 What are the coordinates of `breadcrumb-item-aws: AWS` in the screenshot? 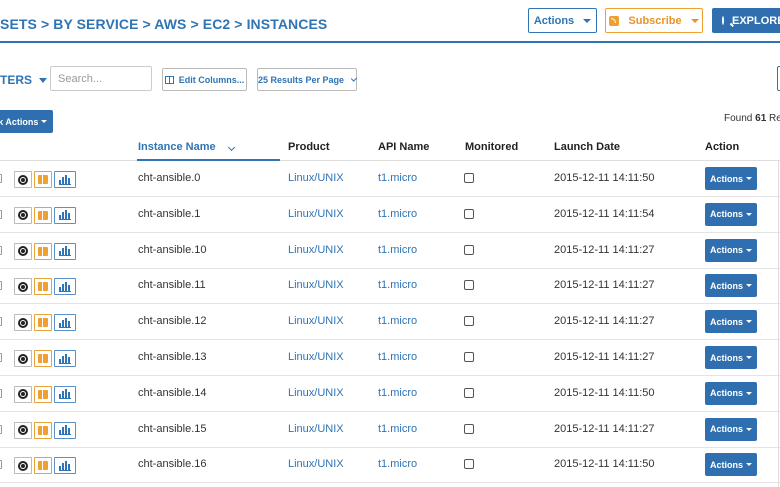 It's located at (170, 24).